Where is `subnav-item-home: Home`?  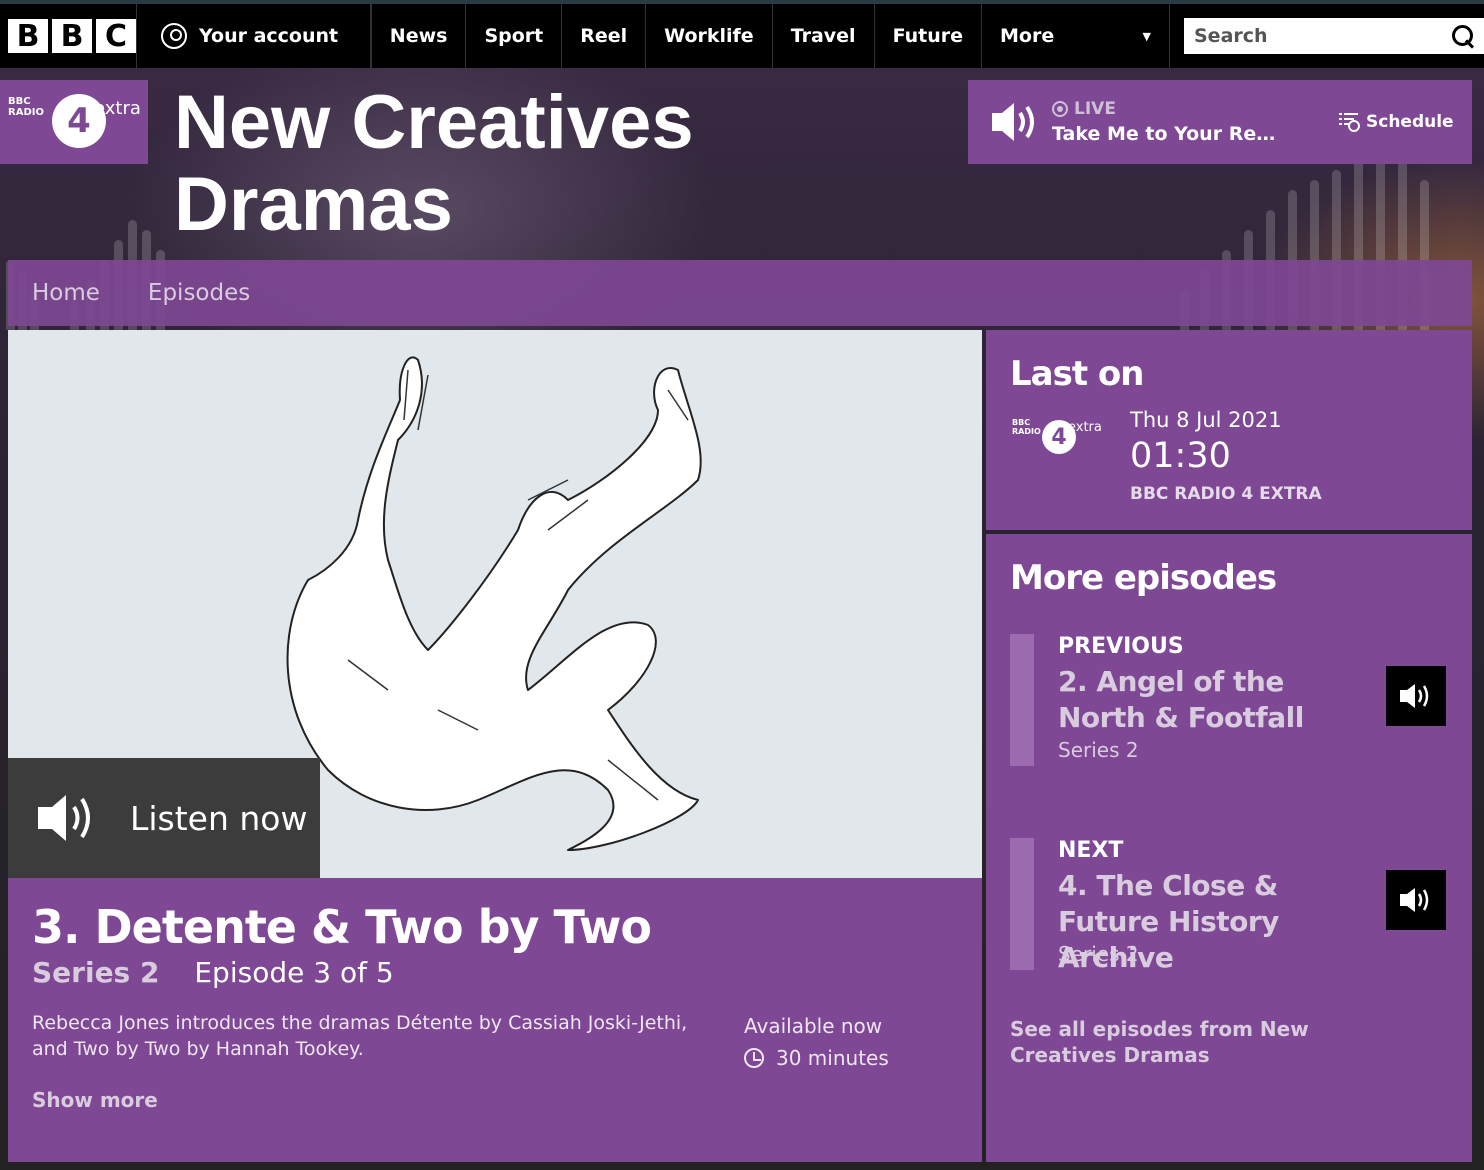 subnav-item-home: Home is located at coordinates (66, 293).